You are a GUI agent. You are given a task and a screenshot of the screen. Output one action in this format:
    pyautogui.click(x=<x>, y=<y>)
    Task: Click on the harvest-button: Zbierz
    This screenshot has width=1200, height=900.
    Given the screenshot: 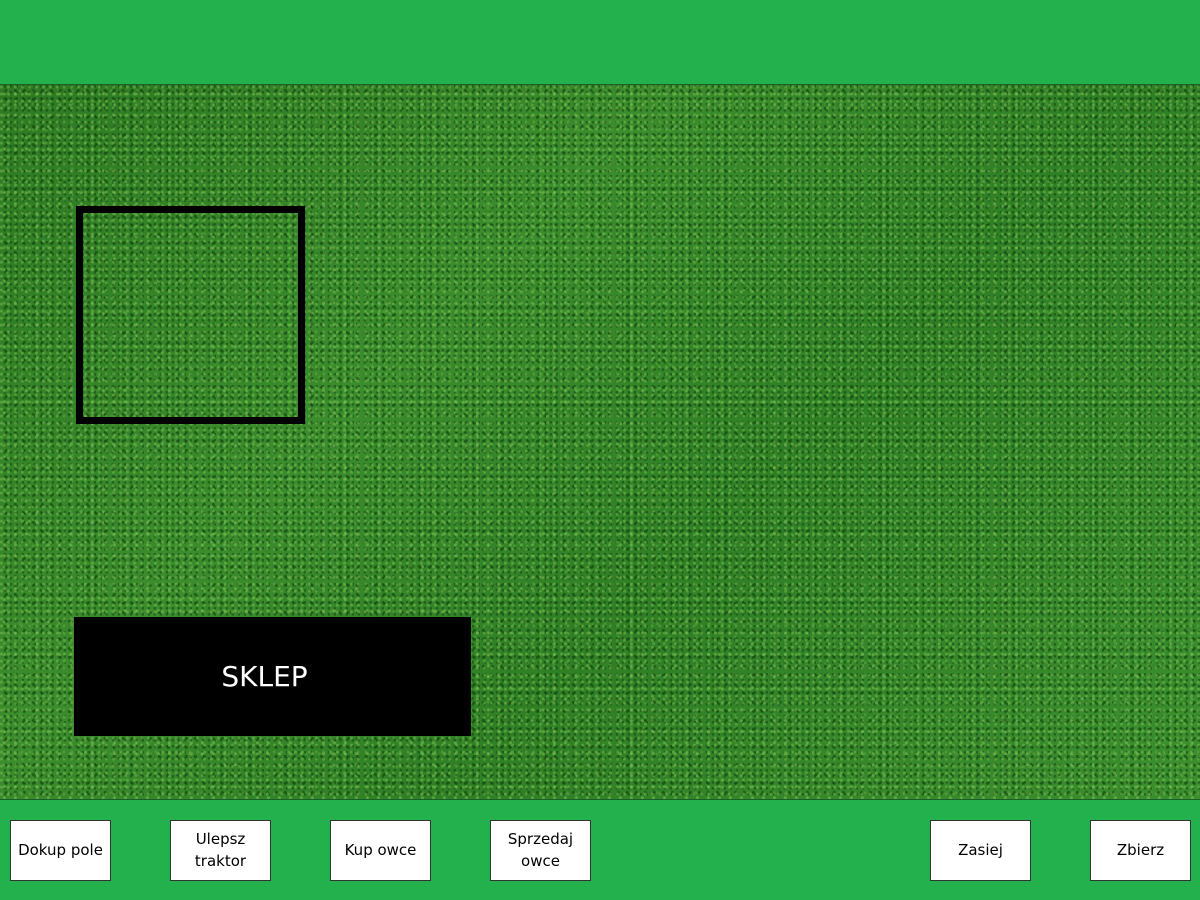 What is the action you would take?
    pyautogui.click(x=1140, y=850)
    